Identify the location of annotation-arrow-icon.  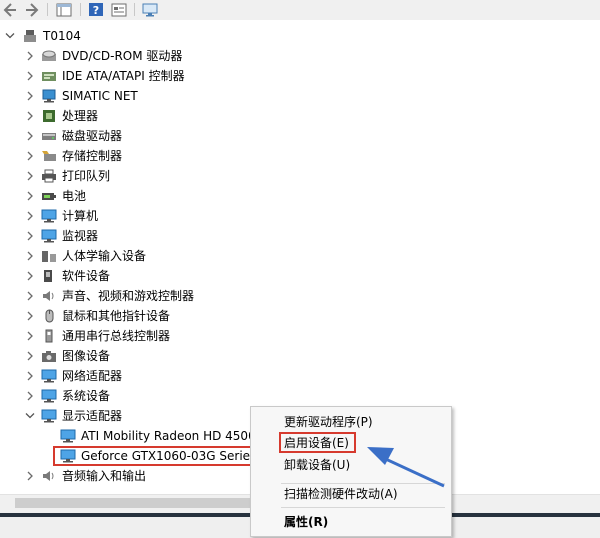
(406, 467).